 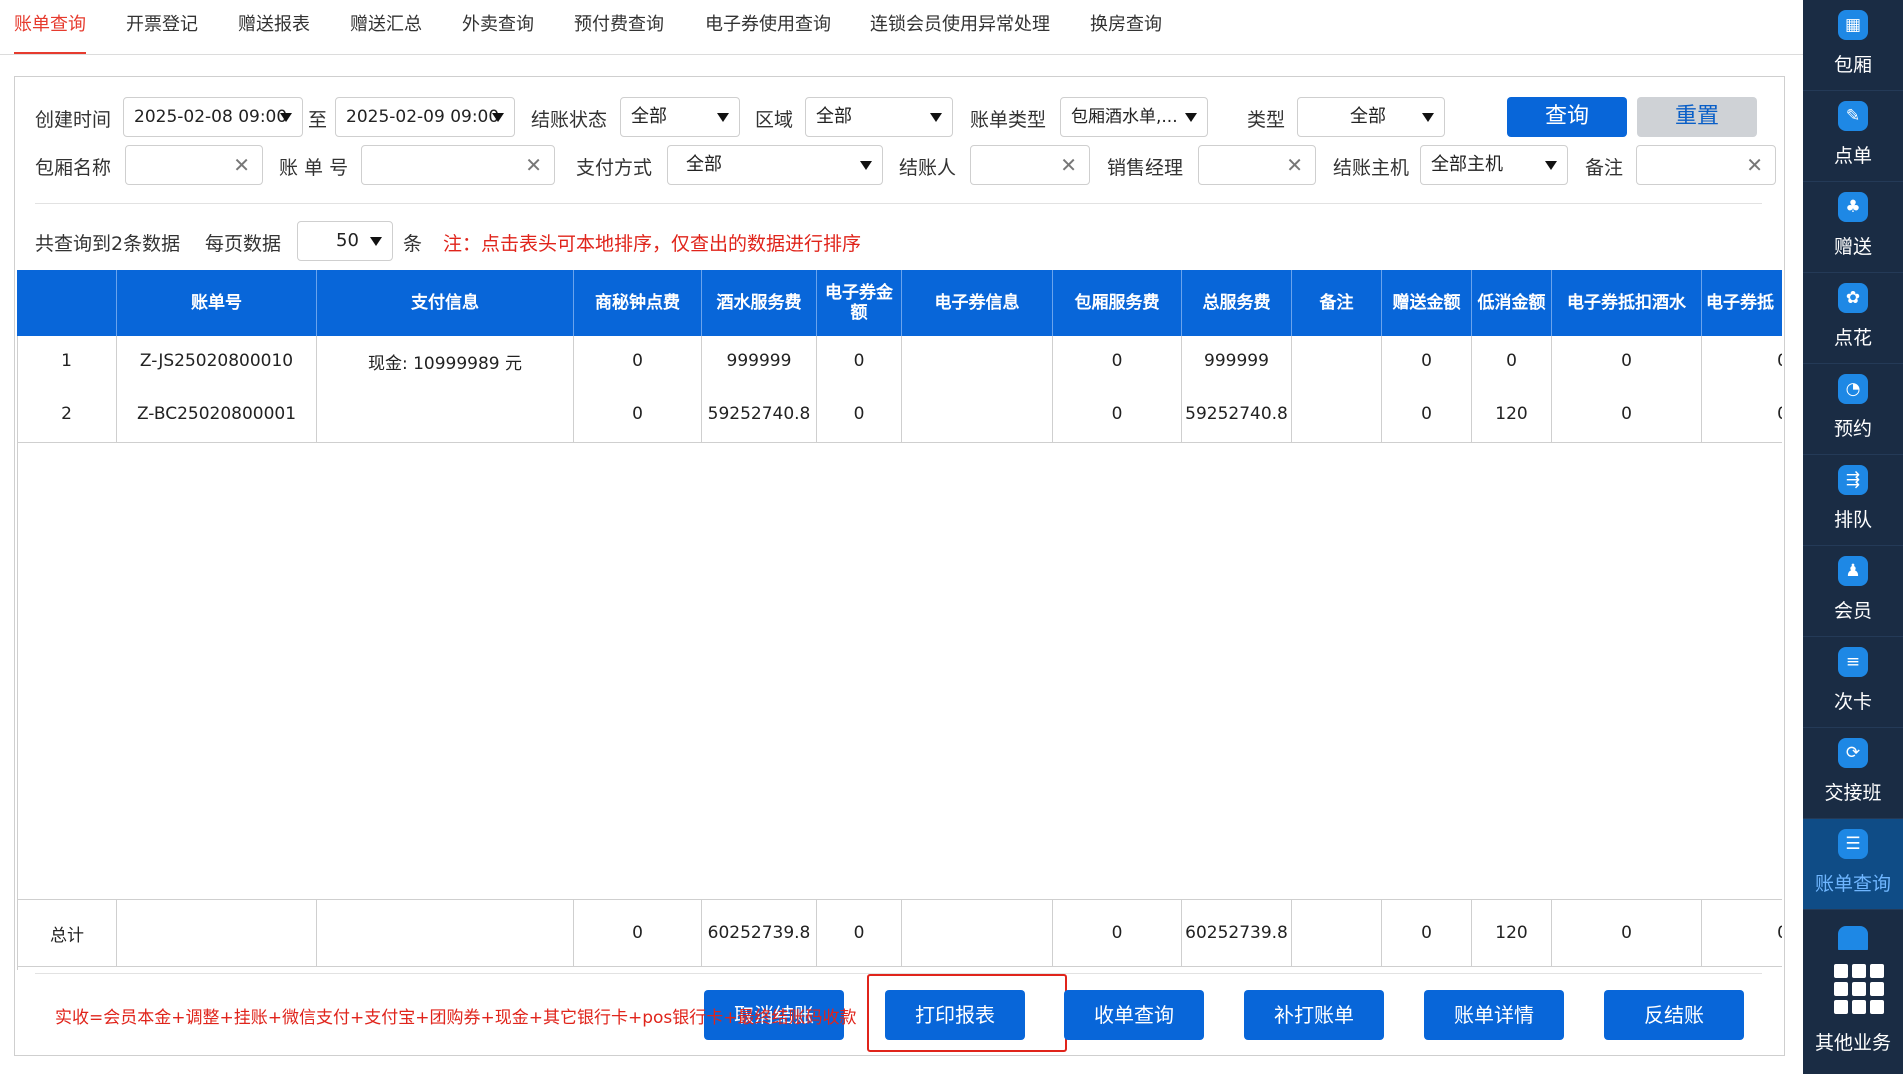 What do you see at coordinates (928, 168) in the screenshot?
I see `cashier-label: 结账人` at bounding box center [928, 168].